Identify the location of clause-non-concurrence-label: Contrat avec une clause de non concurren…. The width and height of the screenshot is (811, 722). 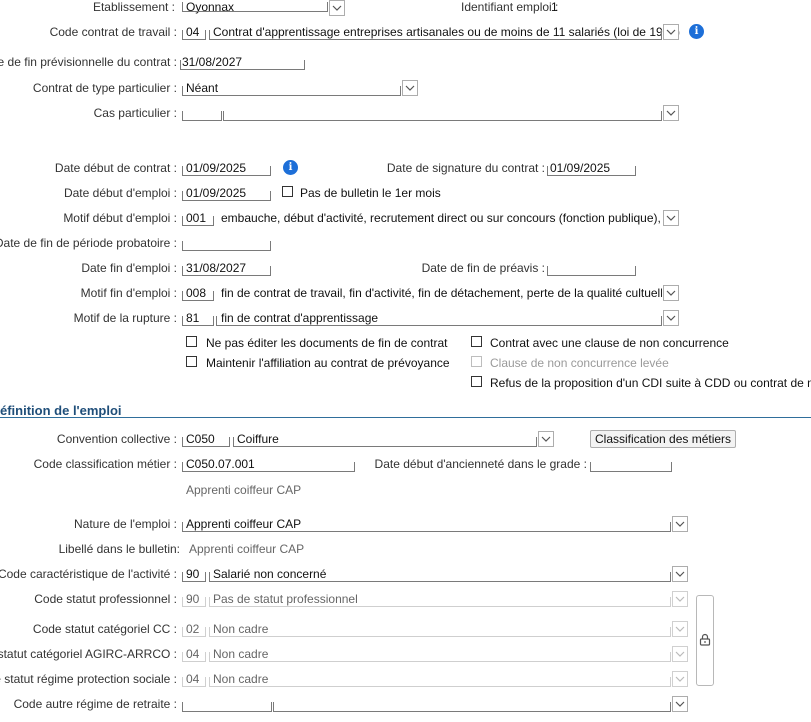
(609, 343).